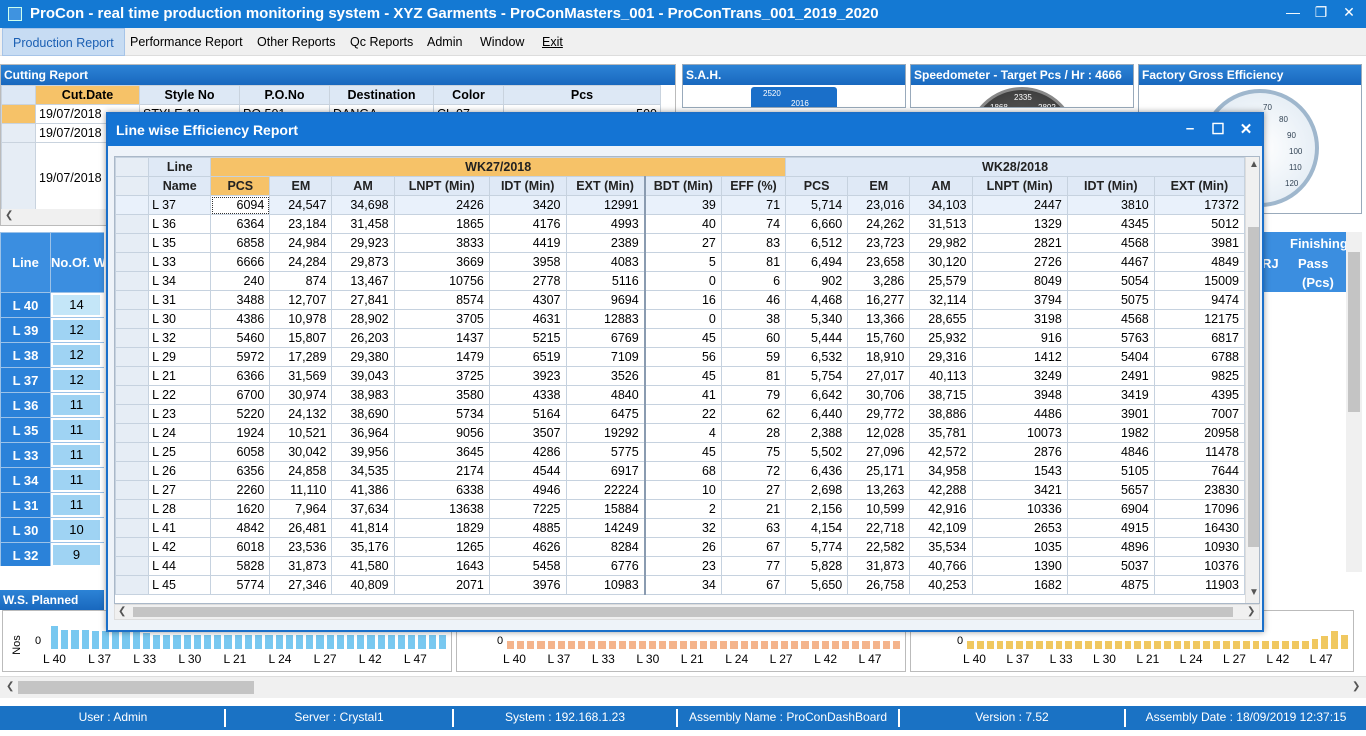  I want to click on wk2-col-ext-min: EXT (Min), so click(1199, 186).